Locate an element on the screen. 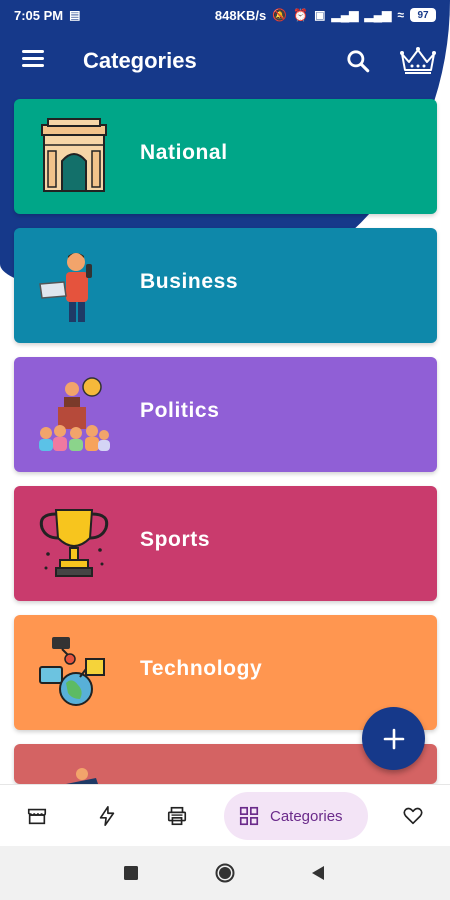  flash-icon is located at coordinates (107, 816).